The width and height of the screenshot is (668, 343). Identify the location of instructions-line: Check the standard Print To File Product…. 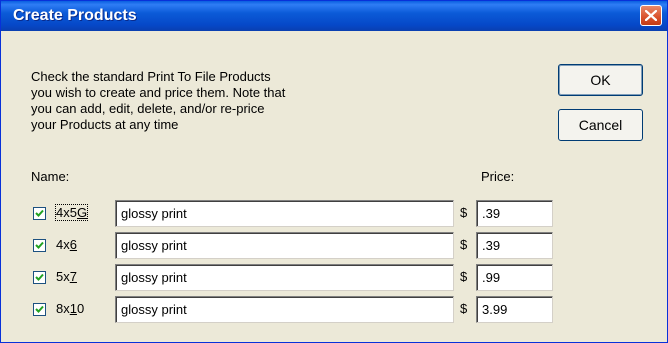
(151, 76).